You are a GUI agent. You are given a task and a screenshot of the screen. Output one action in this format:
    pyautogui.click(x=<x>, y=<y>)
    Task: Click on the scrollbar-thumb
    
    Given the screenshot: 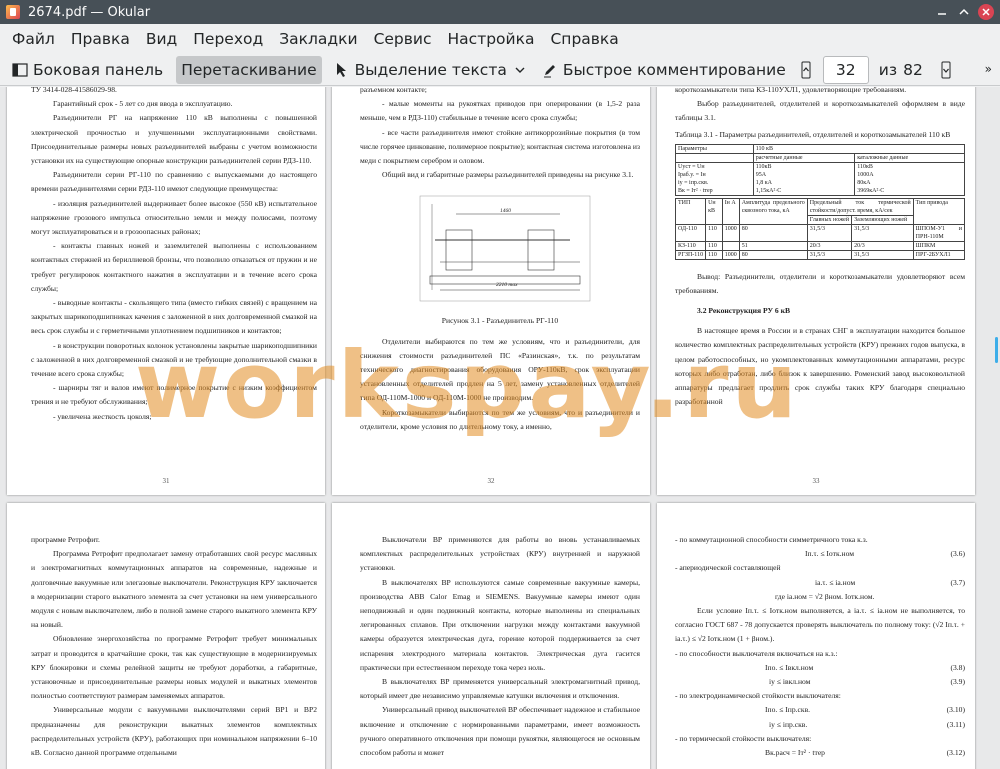 What is the action you would take?
    pyautogui.click(x=996, y=350)
    